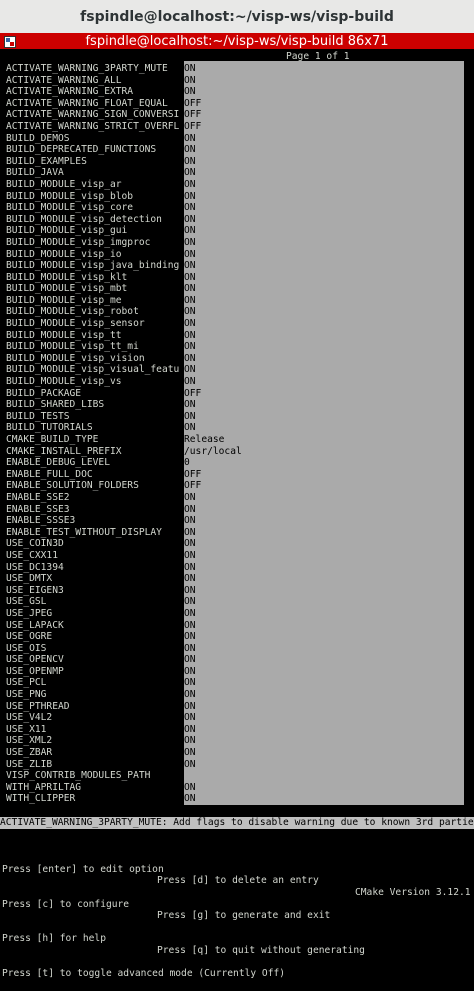  What do you see at coordinates (324, 440) in the screenshot?
I see `option-value: Release` at bounding box center [324, 440].